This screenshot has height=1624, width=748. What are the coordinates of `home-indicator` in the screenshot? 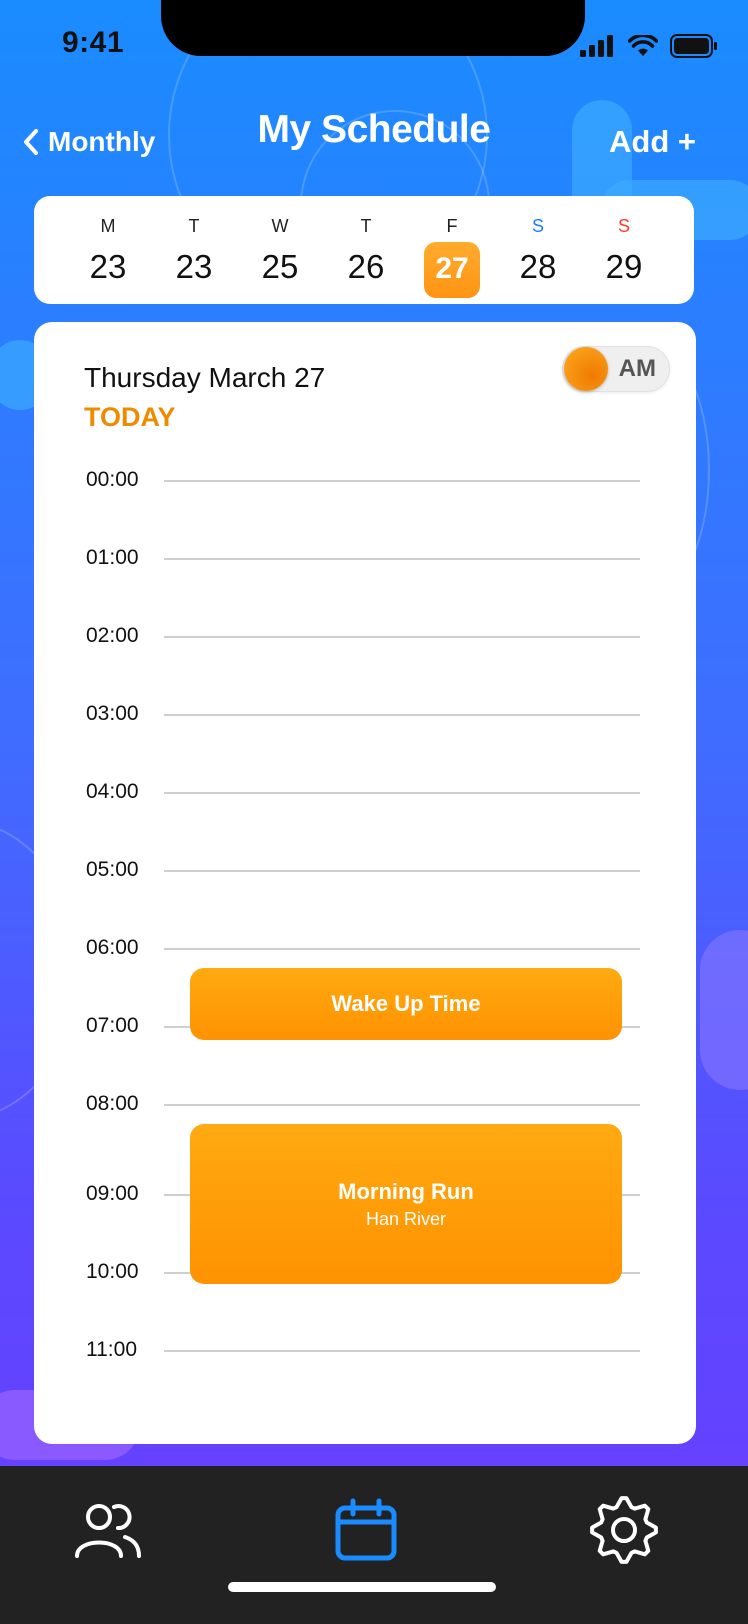 It's located at (362, 1587).